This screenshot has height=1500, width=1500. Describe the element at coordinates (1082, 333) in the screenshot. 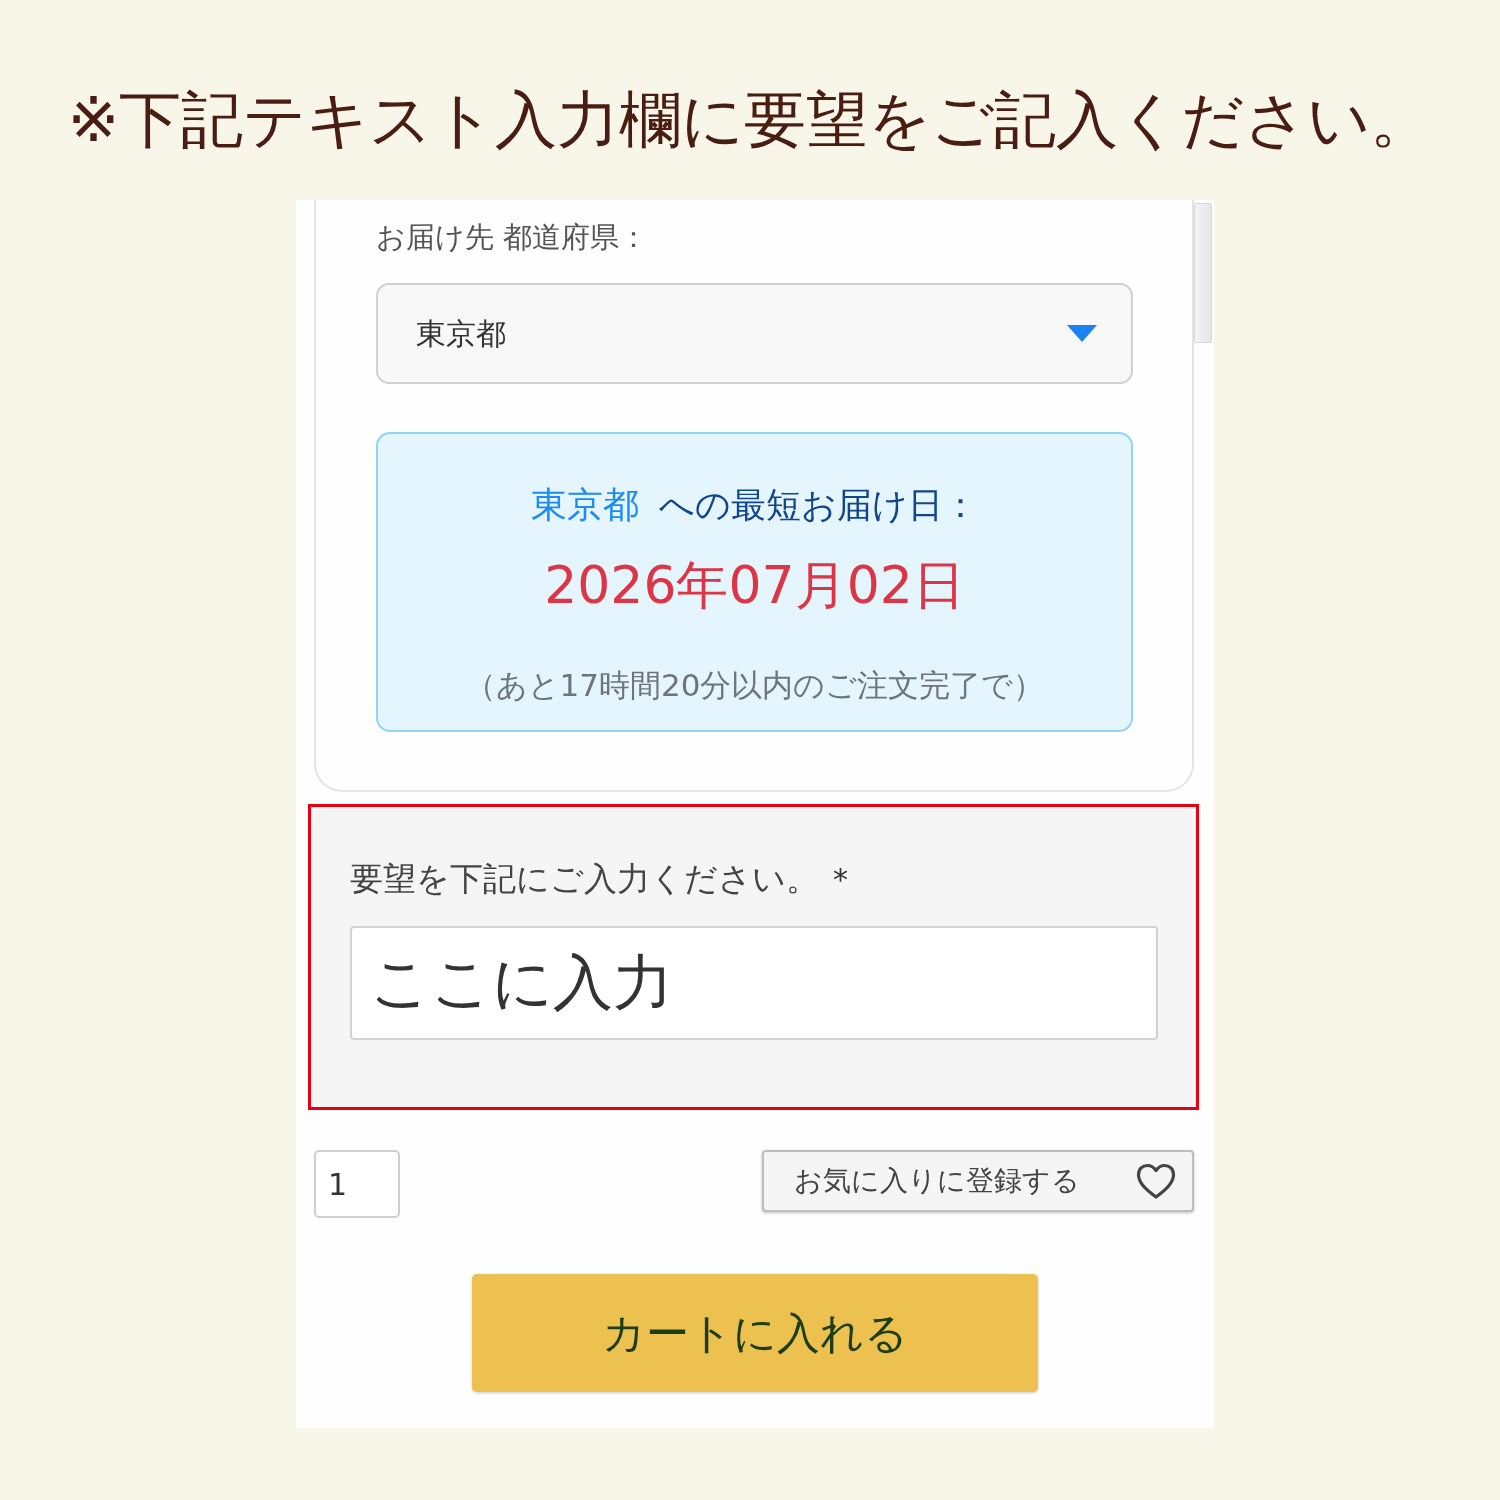

I see `caret-icon` at that location.